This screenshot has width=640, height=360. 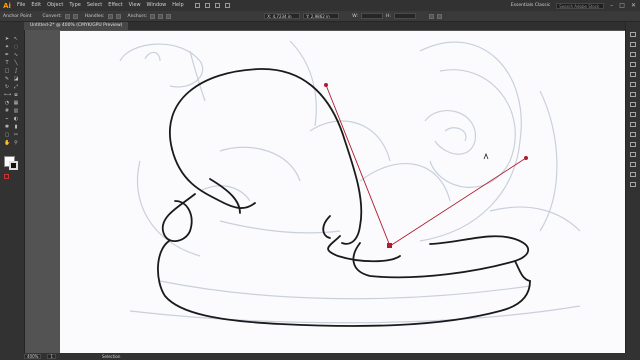 I want to click on close-icon: ✕, so click(x=633, y=5).